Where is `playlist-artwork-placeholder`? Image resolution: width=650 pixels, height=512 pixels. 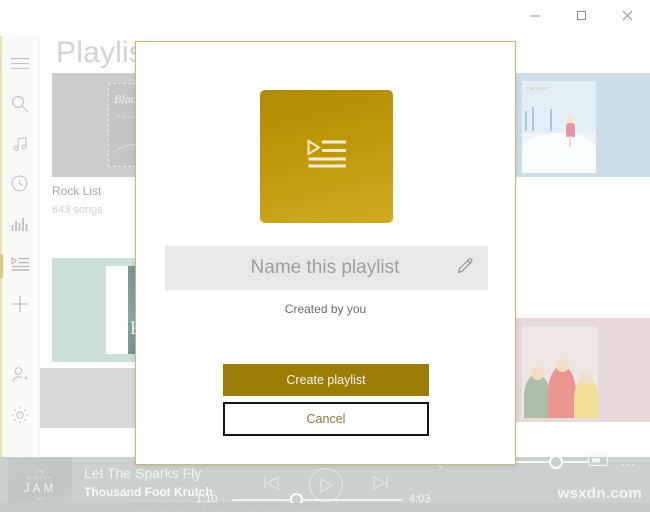
playlist-artwork-placeholder is located at coordinates (326, 156).